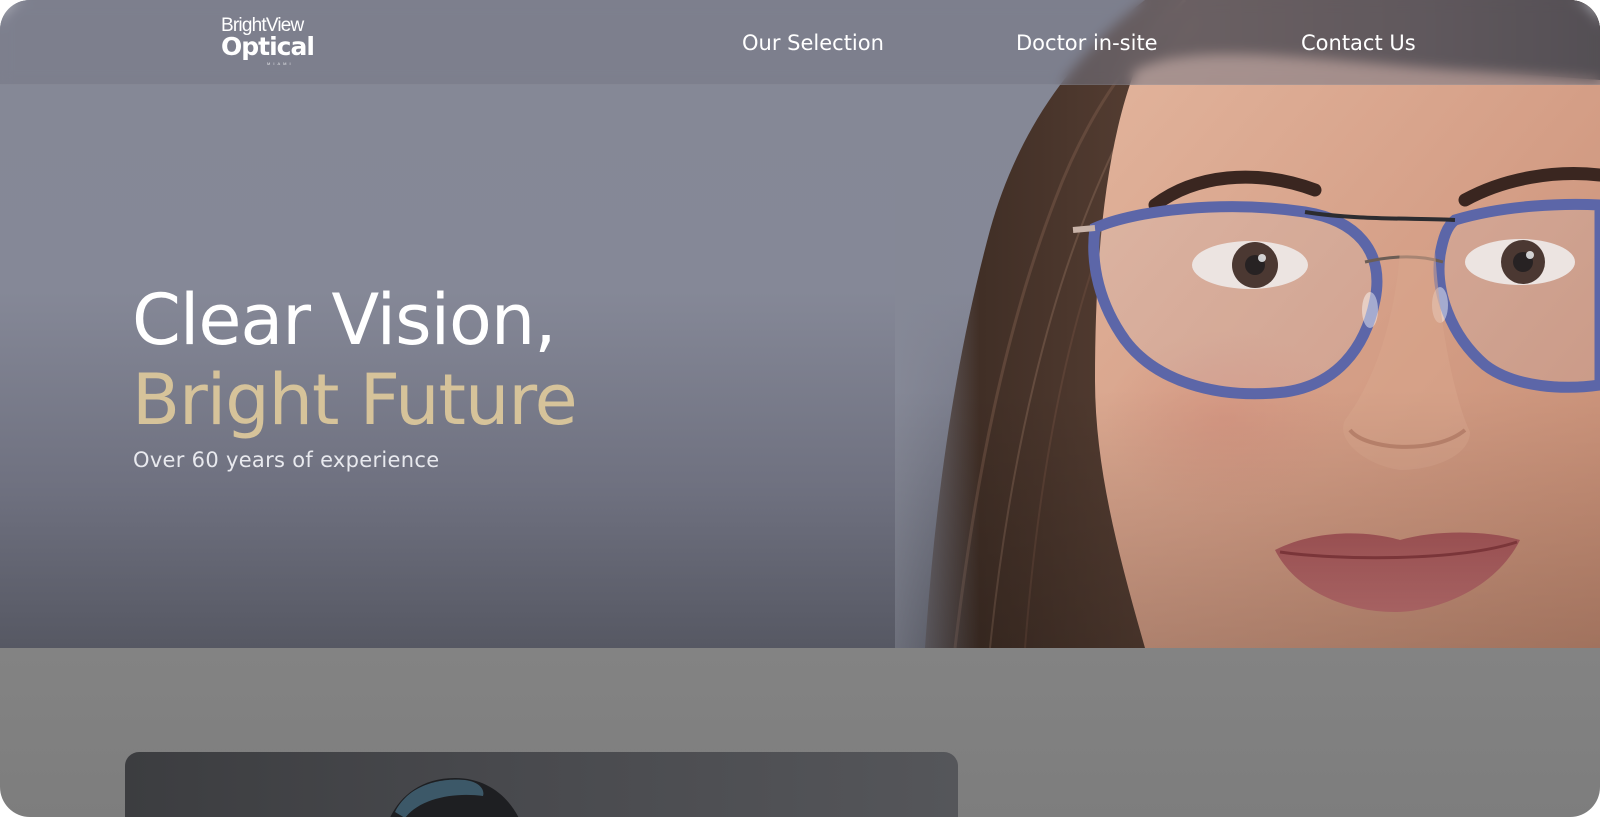  I want to click on brand-logo: BrightView Optical MIAMI, so click(276, 42).